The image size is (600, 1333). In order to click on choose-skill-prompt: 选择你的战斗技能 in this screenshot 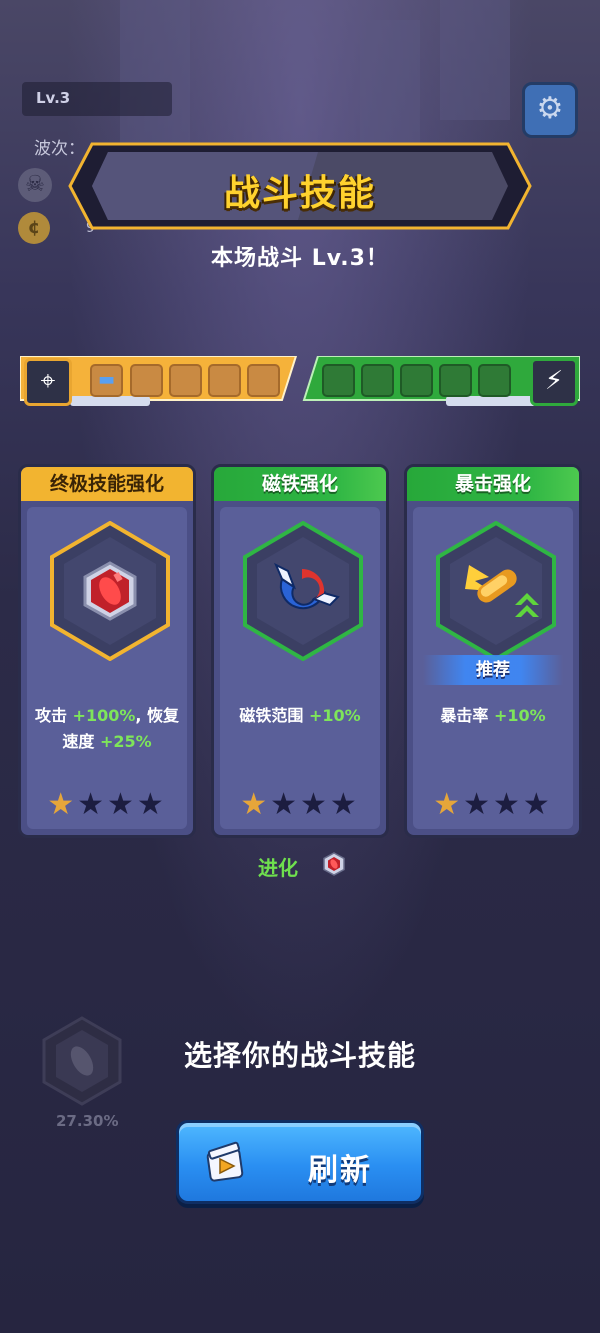, I will do `click(299, 1055)`.